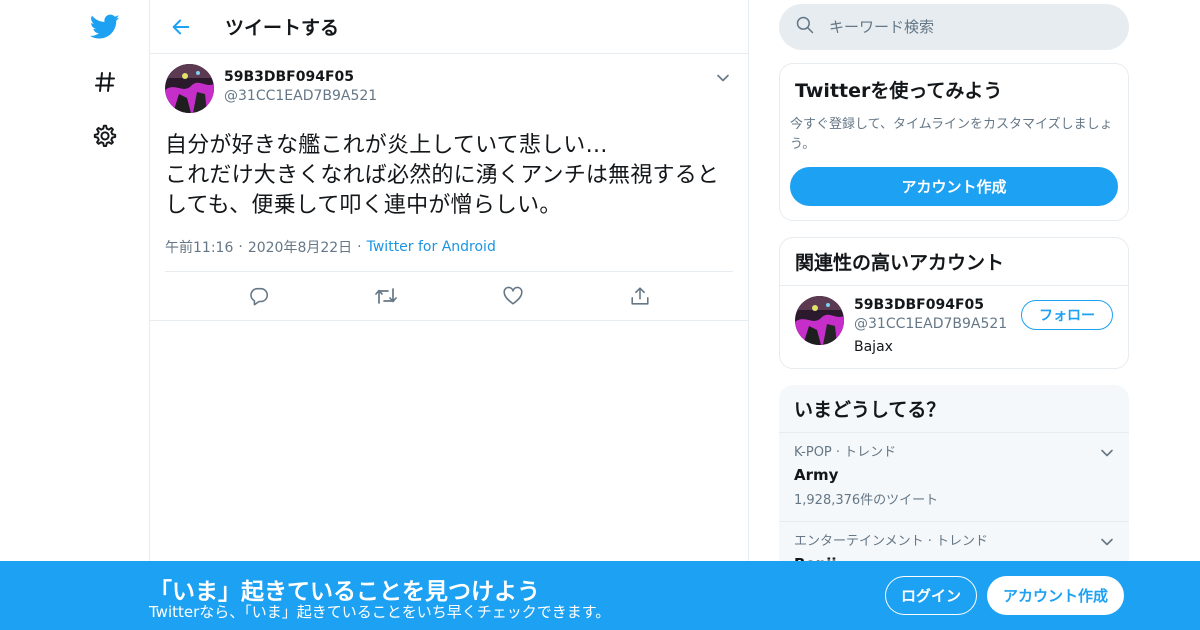 The width and height of the screenshot is (1200, 630). I want to click on trends-title: いまどうしてる？, so click(954, 409).